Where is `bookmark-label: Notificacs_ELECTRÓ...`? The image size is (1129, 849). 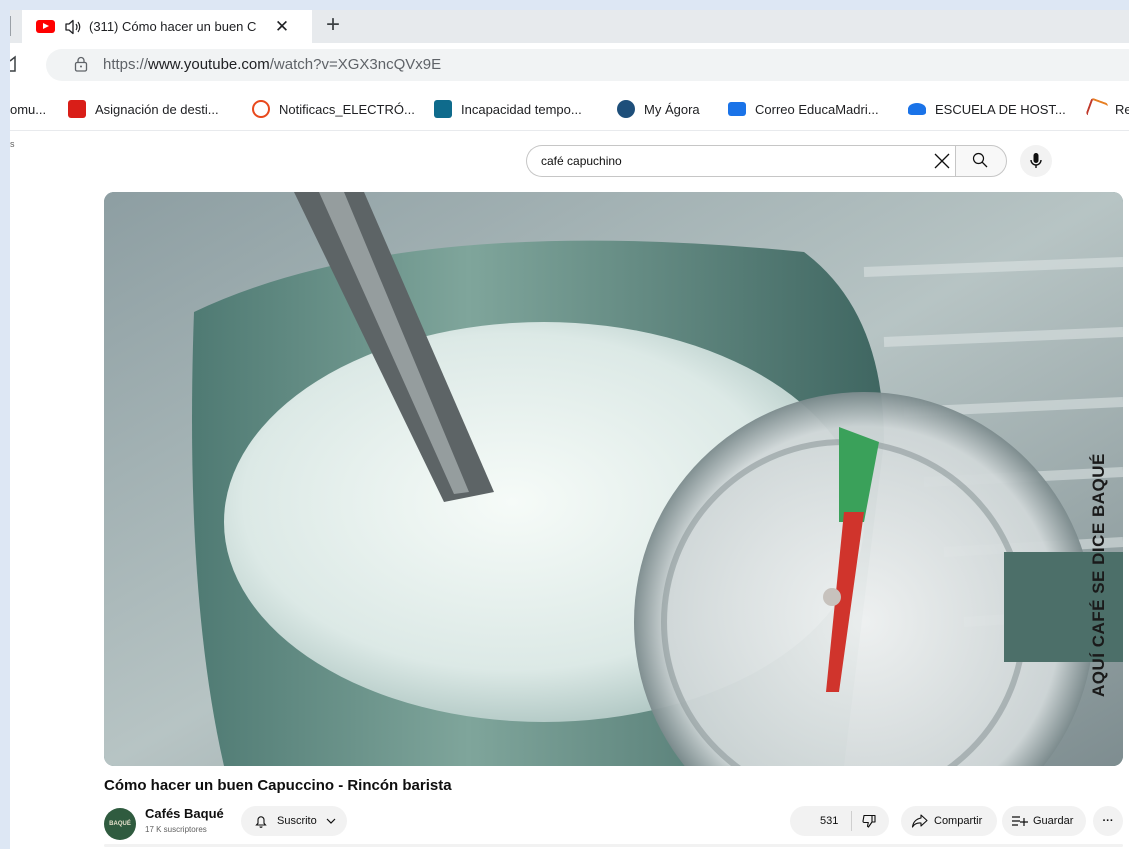 bookmark-label: Notificacs_ELECTRÓ... is located at coordinates (347, 109).